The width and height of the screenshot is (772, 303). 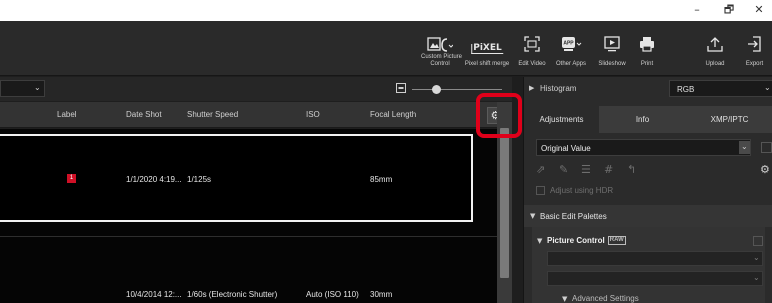 I want to click on filter-dropdown: ⌄, so click(x=22, y=88).